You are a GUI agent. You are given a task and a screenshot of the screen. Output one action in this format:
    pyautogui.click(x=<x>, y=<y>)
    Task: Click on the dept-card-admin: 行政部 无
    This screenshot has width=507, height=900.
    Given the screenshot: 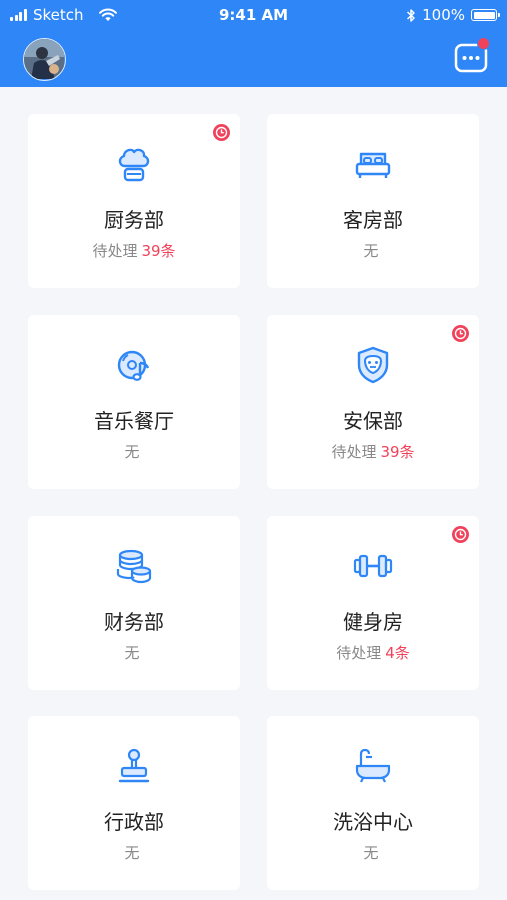 What is the action you would take?
    pyautogui.click(x=134, y=803)
    